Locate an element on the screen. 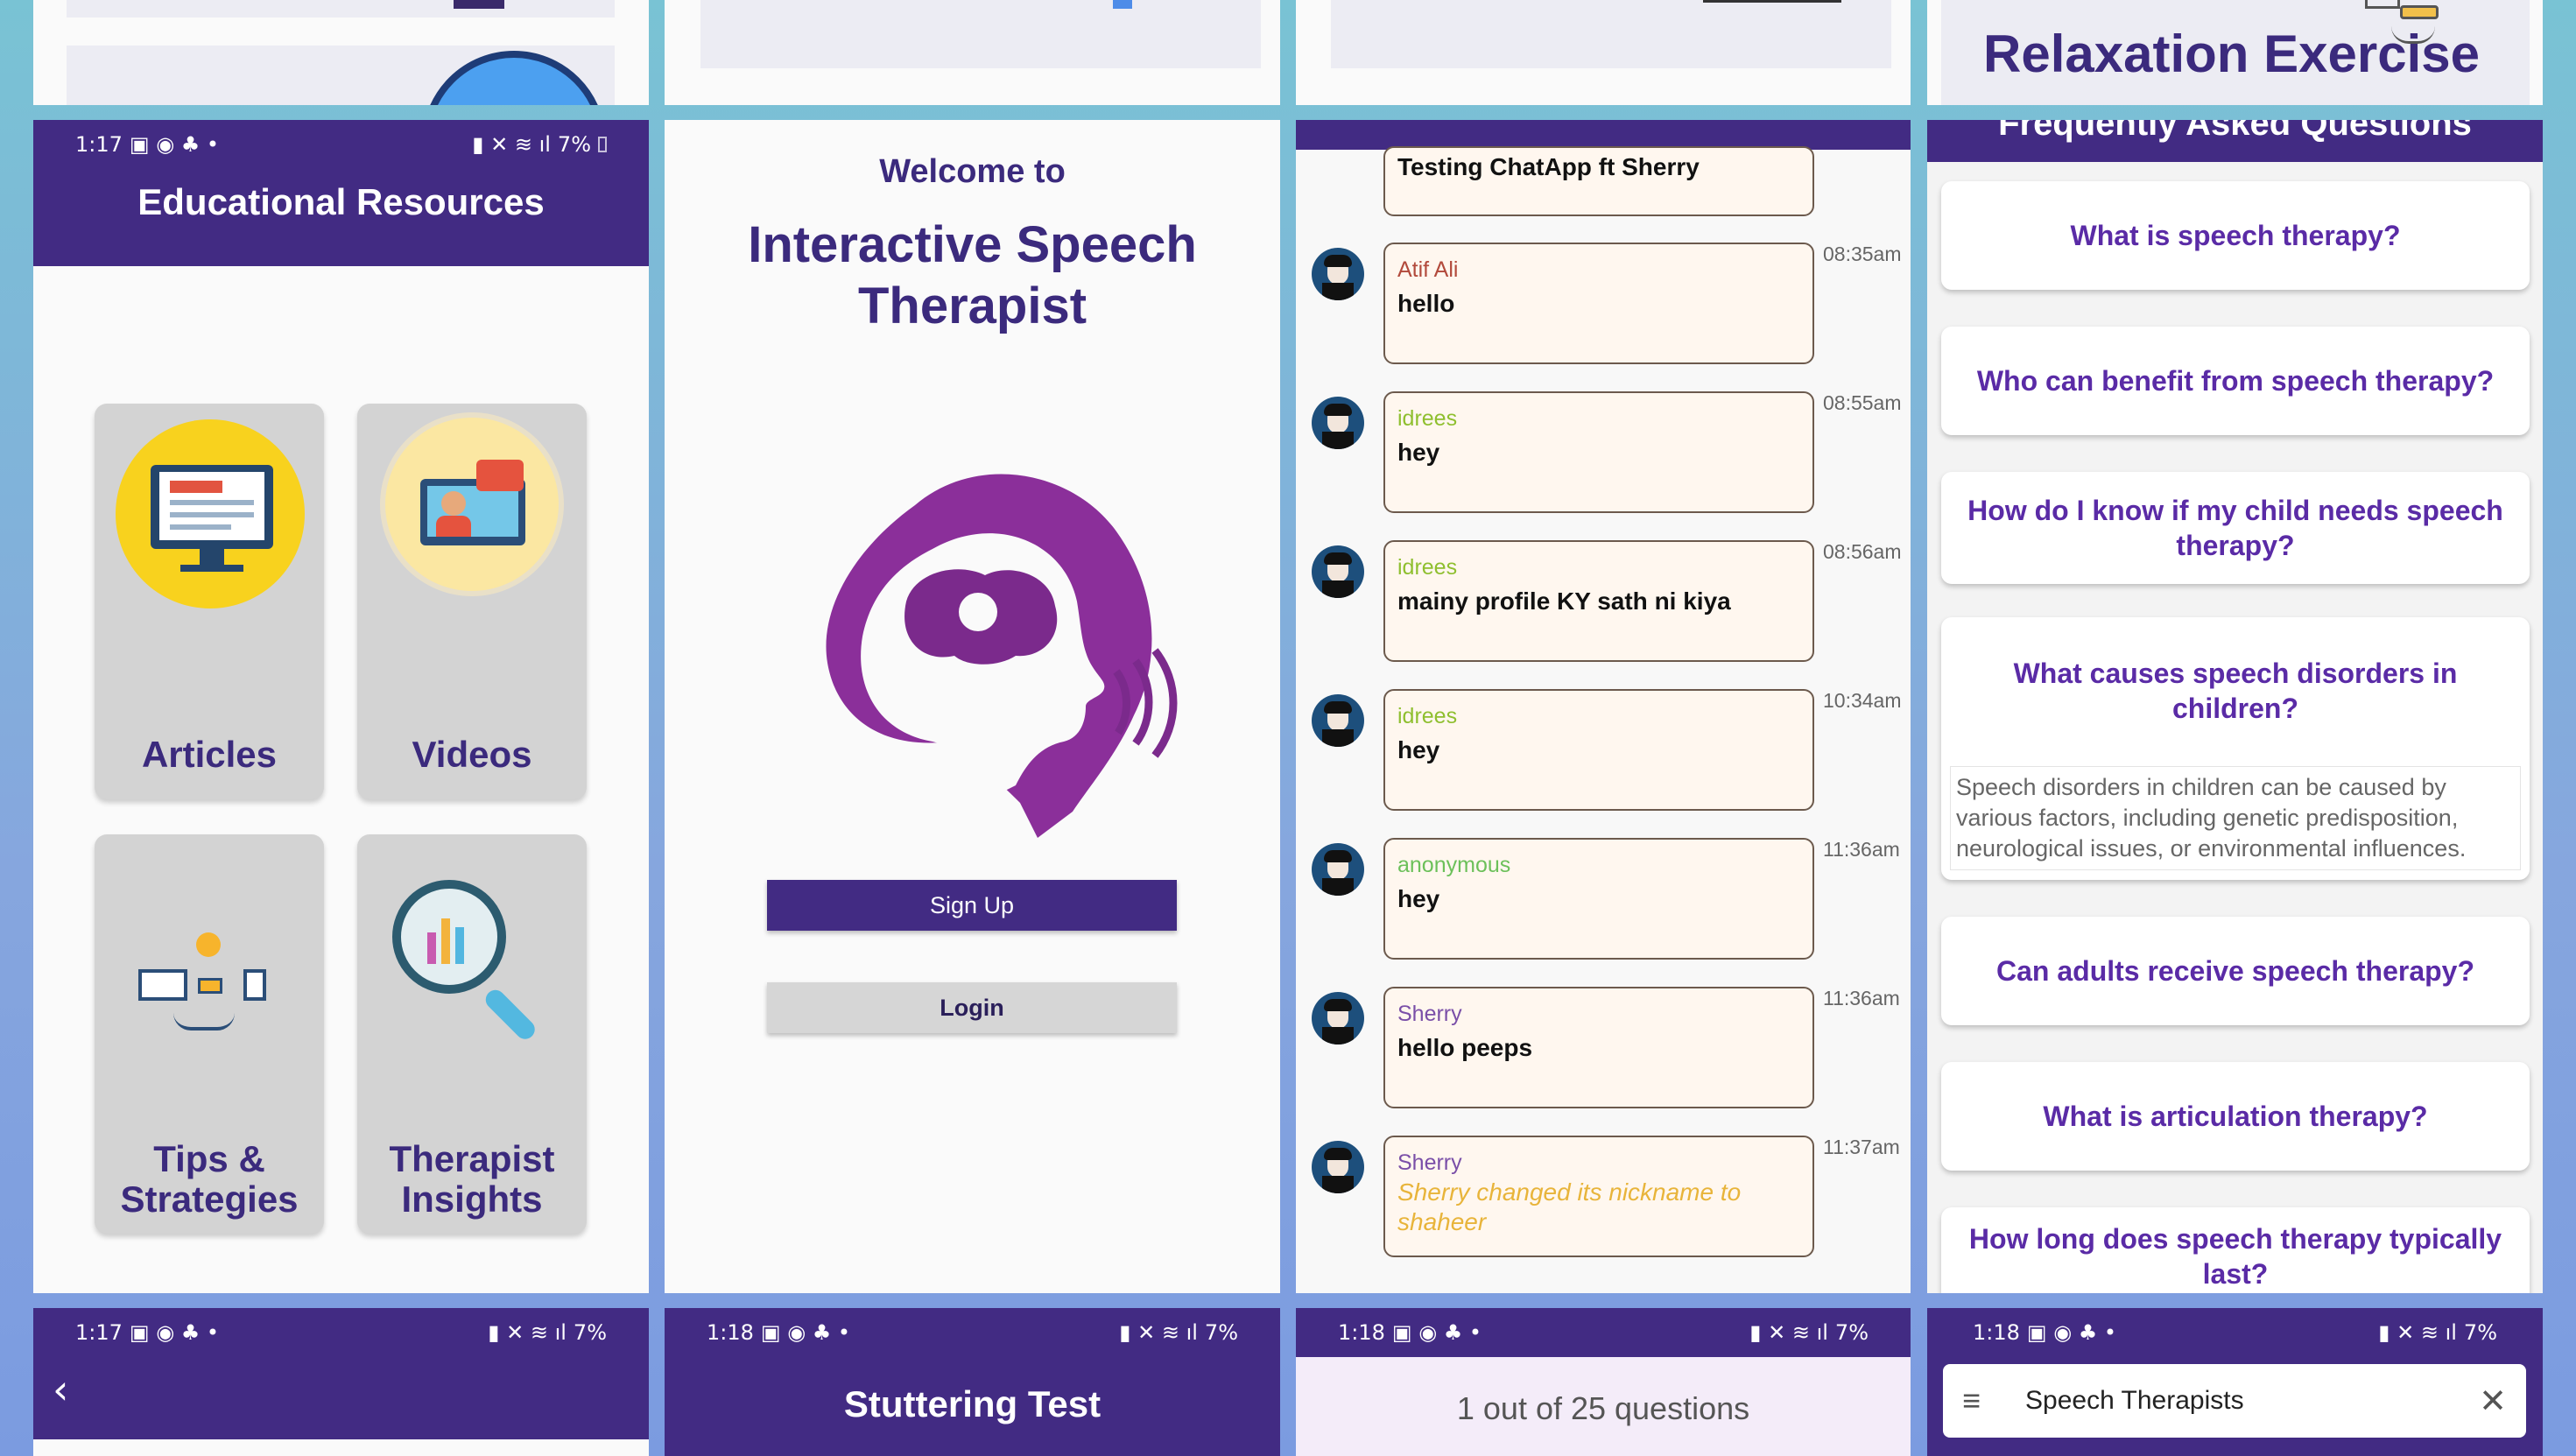 This screenshot has height=1456, width=2576. message-text: mainy profile KY sath ni kiya is located at coordinates (1564, 601).